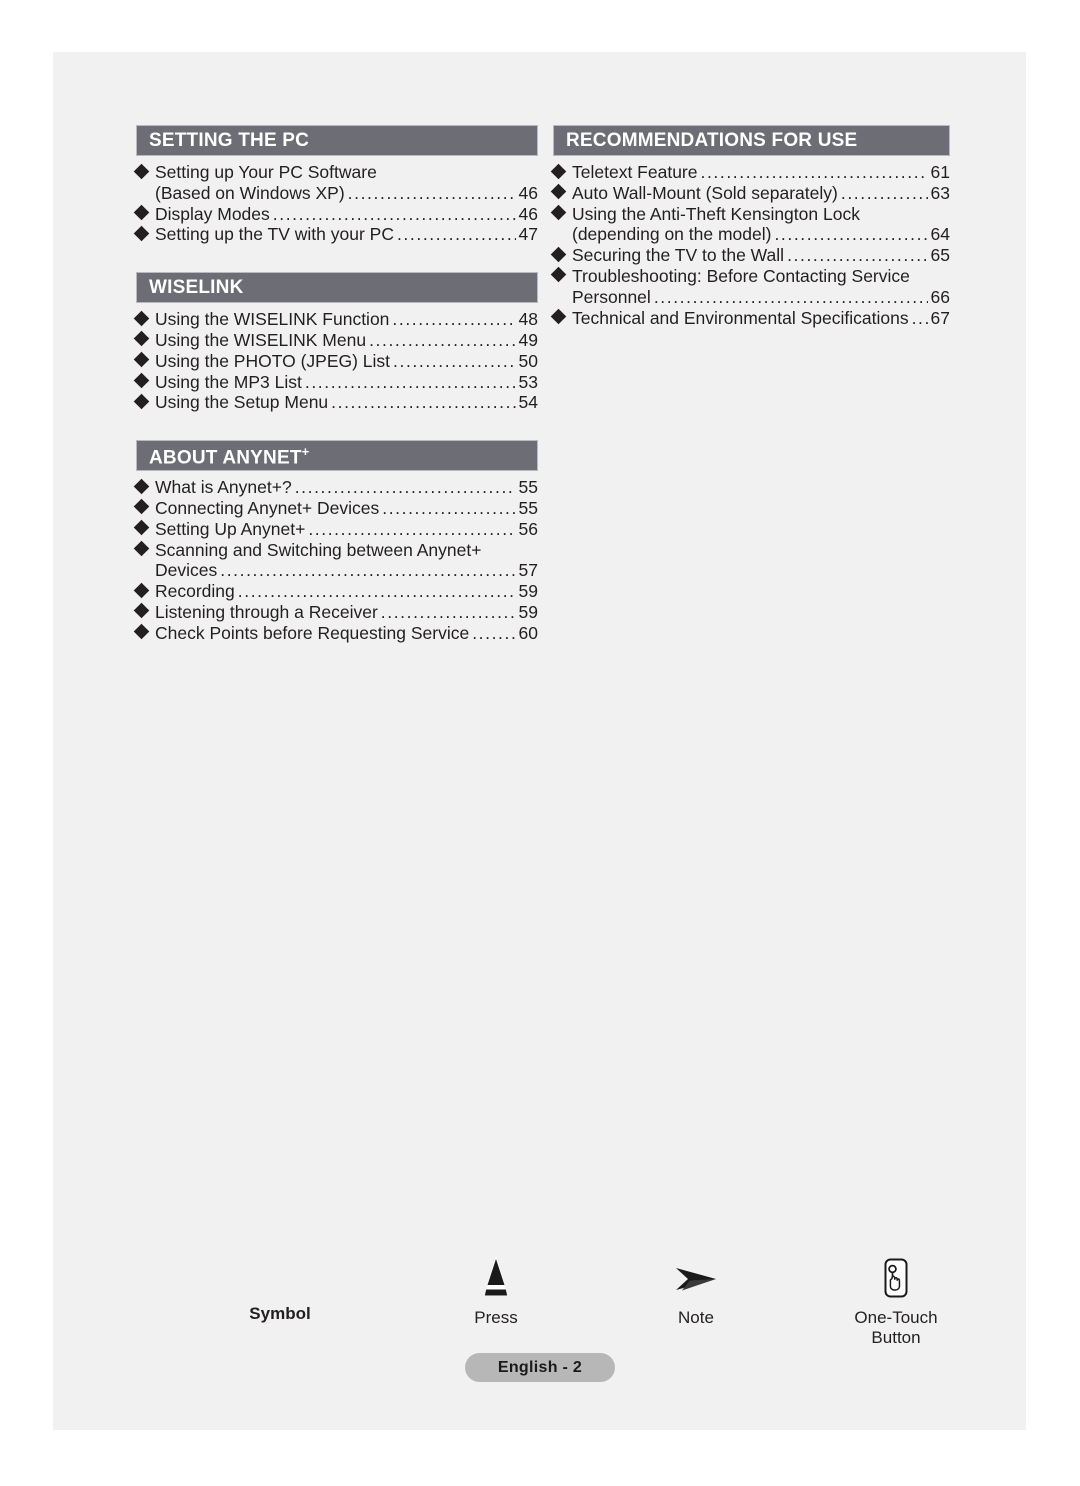 Image resolution: width=1080 pixels, height=1486 pixels. Describe the element at coordinates (611, 296) in the screenshot. I see `toc-entry-text: Personnel` at that location.